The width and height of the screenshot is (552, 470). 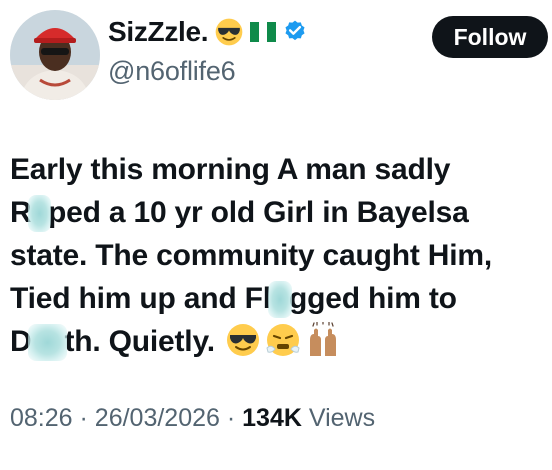 What do you see at coordinates (139, 341) in the screenshot?
I see `tweet-text-fragment: th. Quietly.` at bounding box center [139, 341].